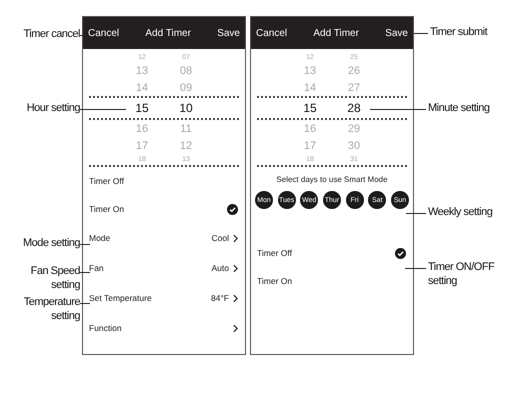 The image size is (510, 400). What do you see at coordinates (459, 32) in the screenshot?
I see `callout-label: Timer submit` at bounding box center [459, 32].